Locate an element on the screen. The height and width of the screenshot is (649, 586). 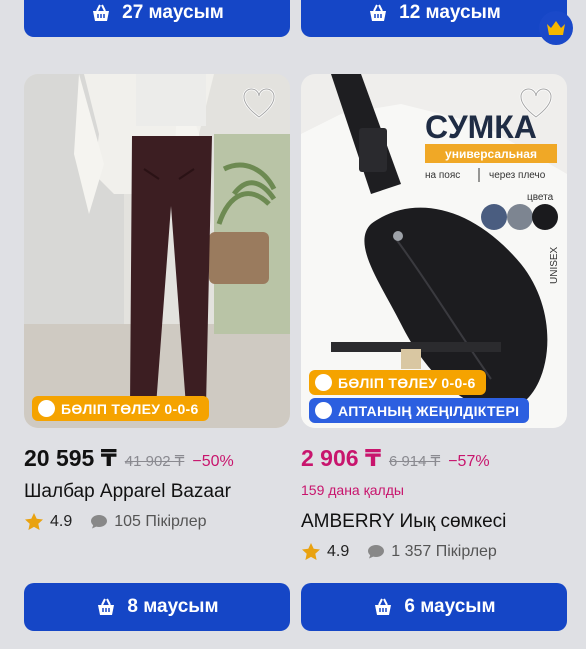
price-row: 20 595 ₸ 41 902 ₸ −50% is located at coordinates (129, 458).